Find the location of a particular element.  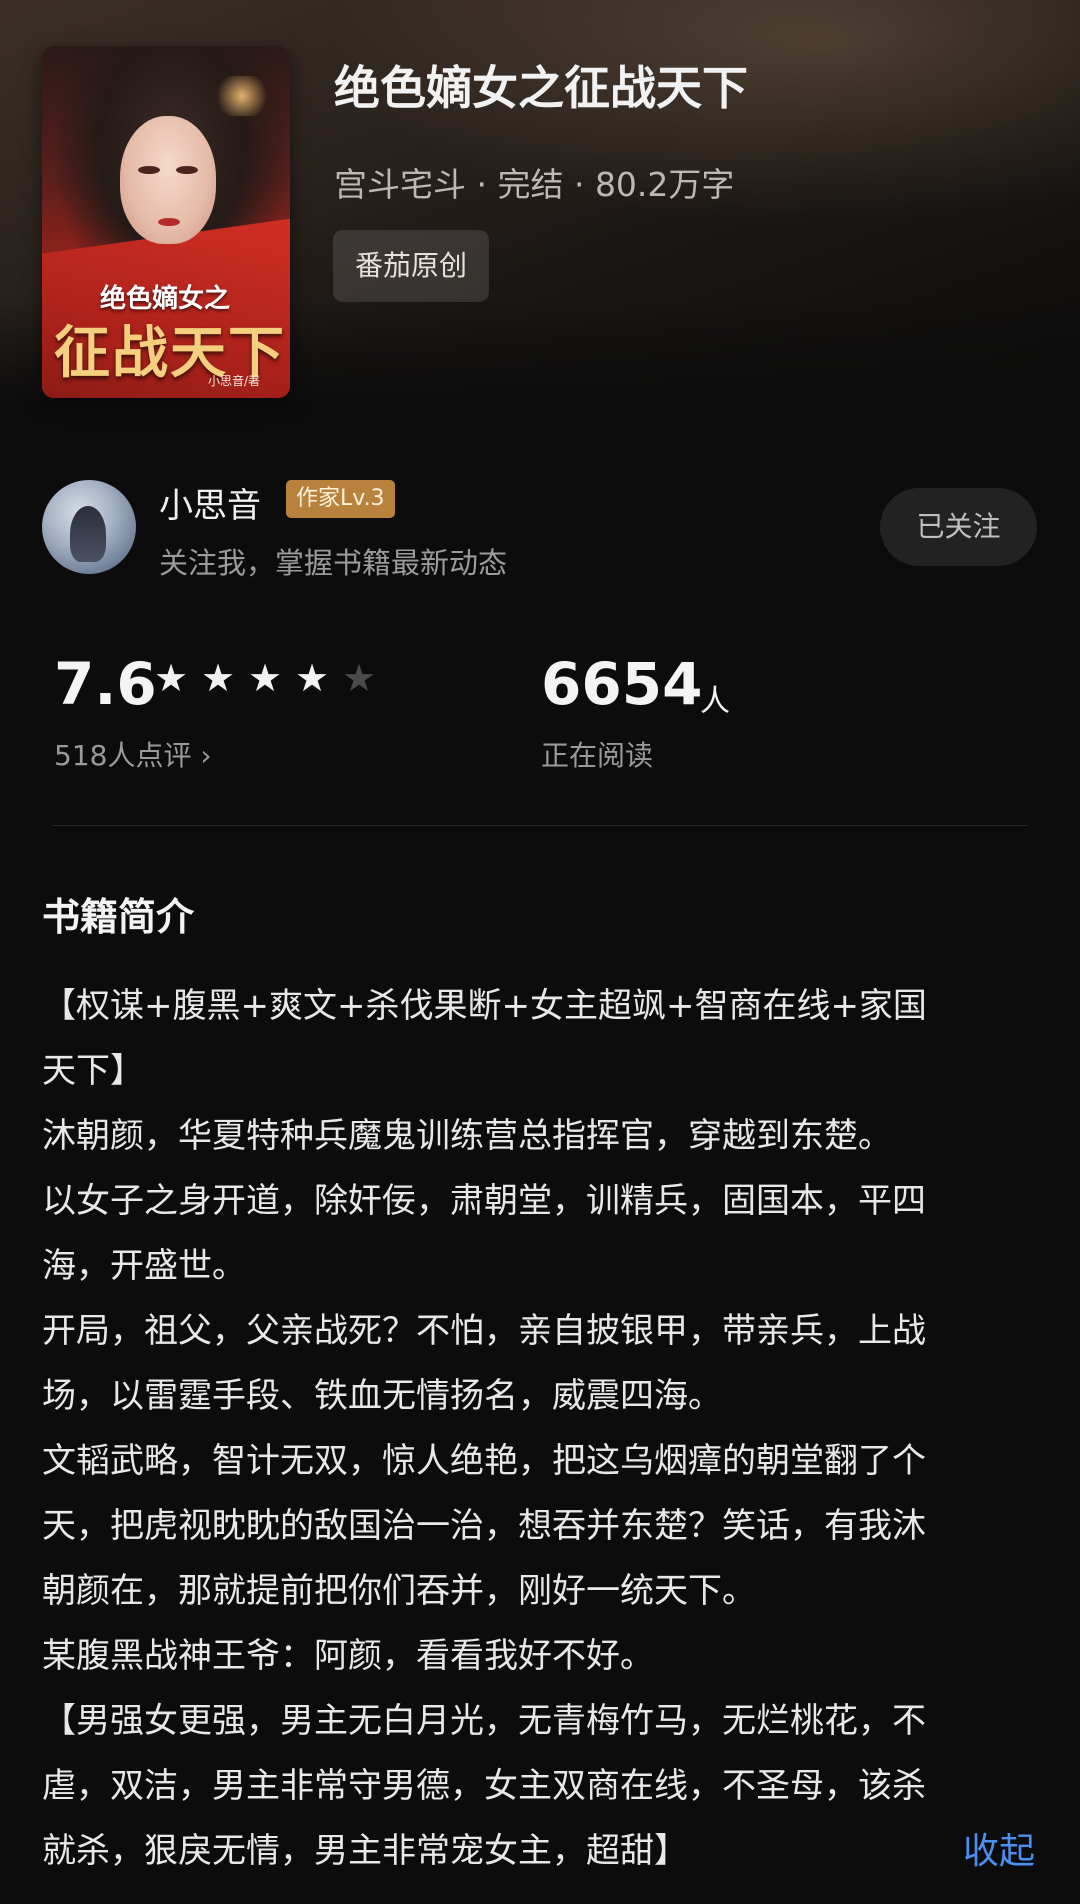

book-cover: 绝色嫡女之 征战天下 小思音/著 is located at coordinates (166, 222).